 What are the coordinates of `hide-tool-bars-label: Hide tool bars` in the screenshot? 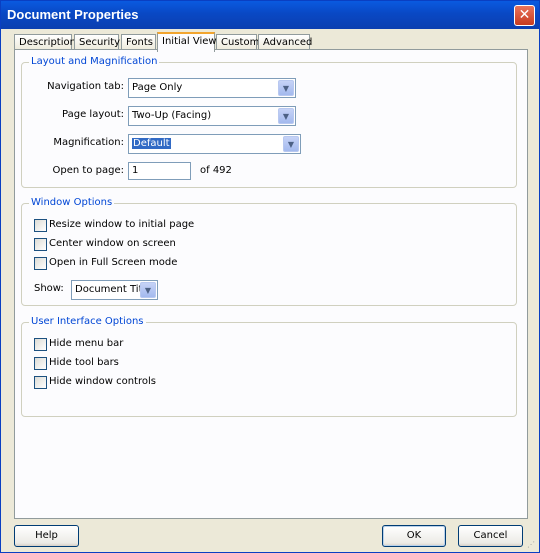 It's located at (84, 362).